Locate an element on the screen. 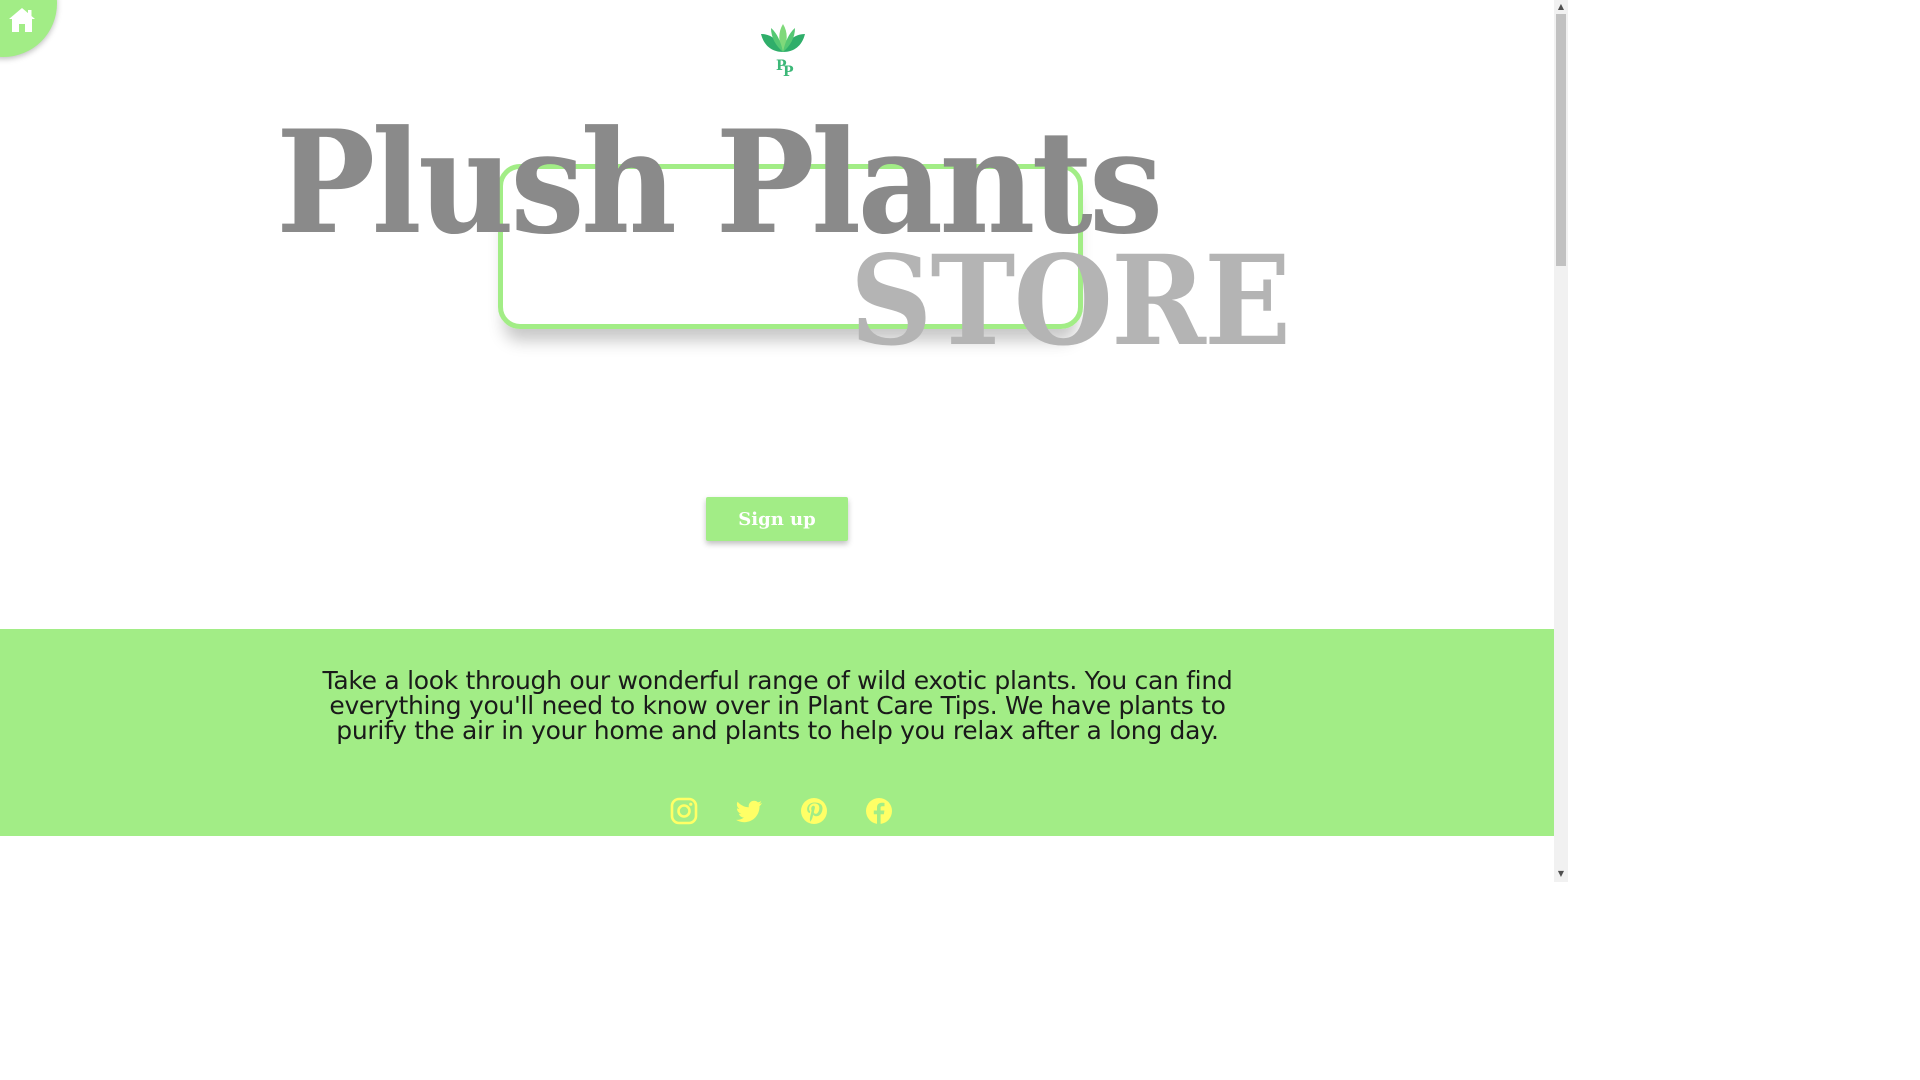 The image size is (1920, 1080). svg-text: P is located at coordinates (788, 72).